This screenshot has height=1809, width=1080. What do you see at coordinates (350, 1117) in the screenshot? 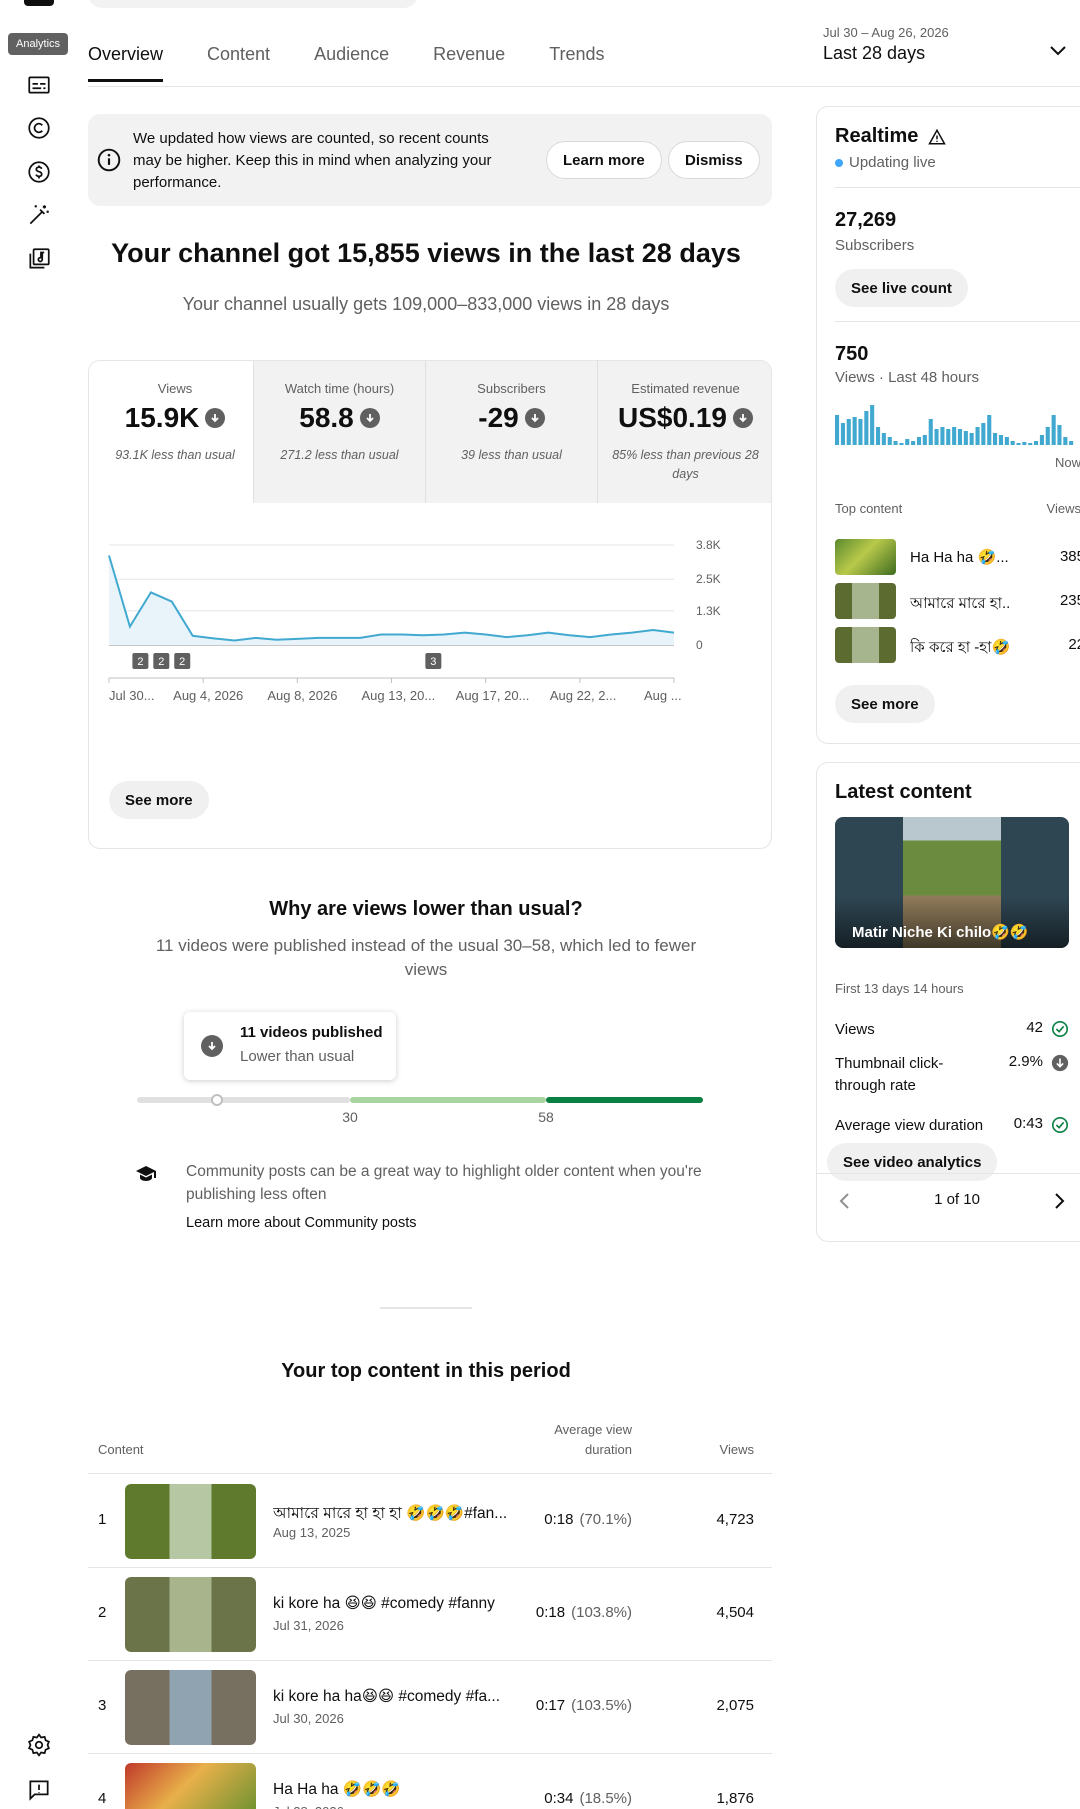
I see `range-low-label: 30` at bounding box center [350, 1117].